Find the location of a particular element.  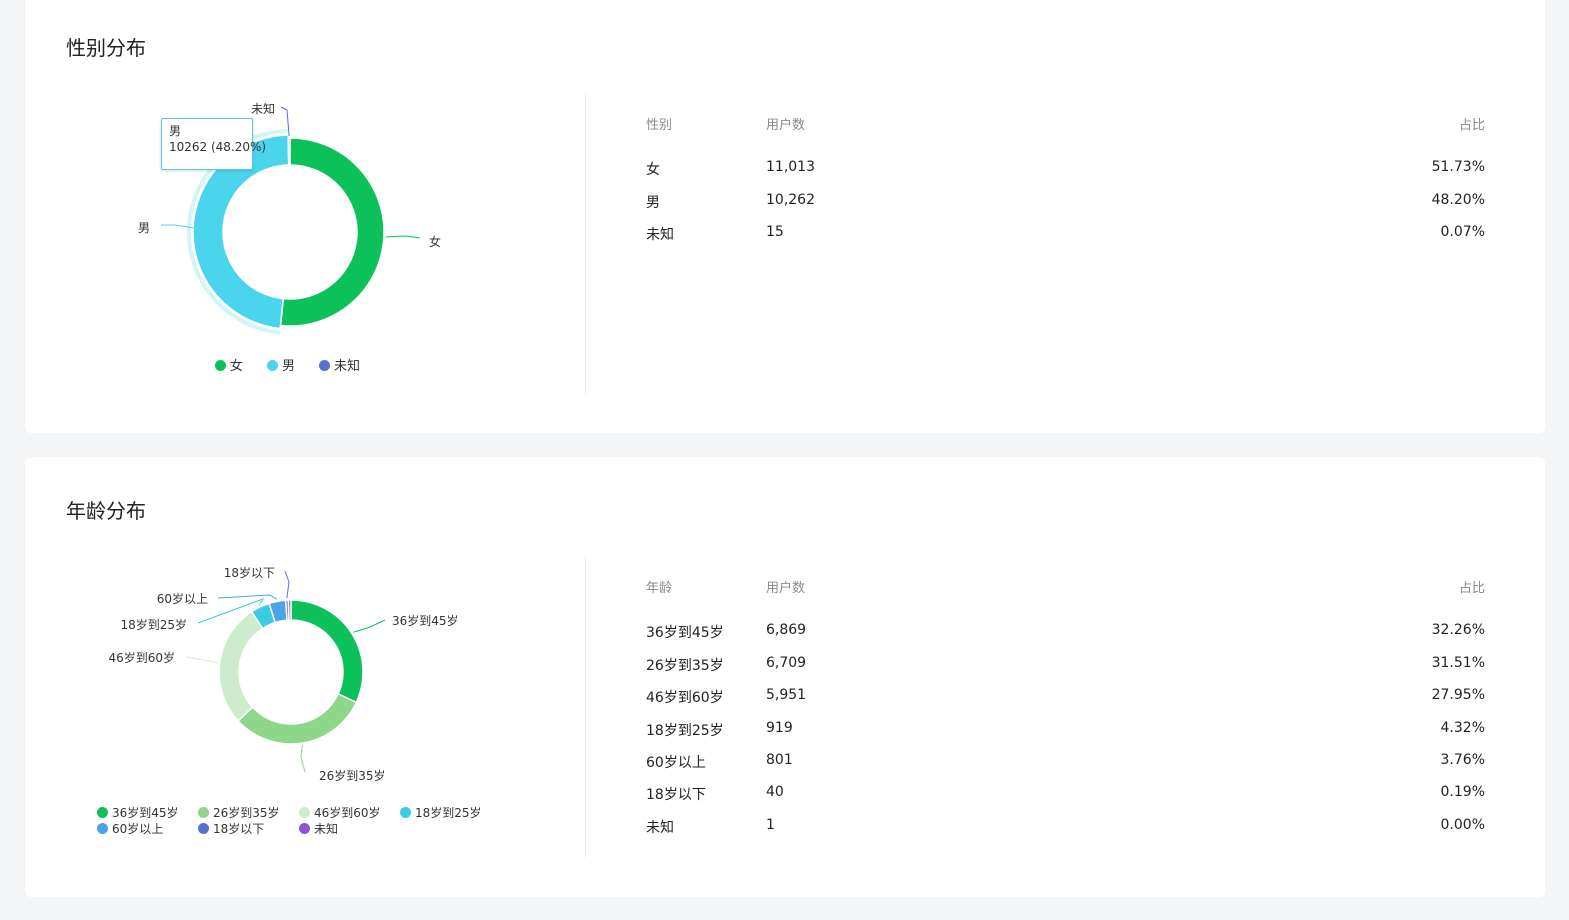

row-count: 801 is located at coordinates (779, 760).